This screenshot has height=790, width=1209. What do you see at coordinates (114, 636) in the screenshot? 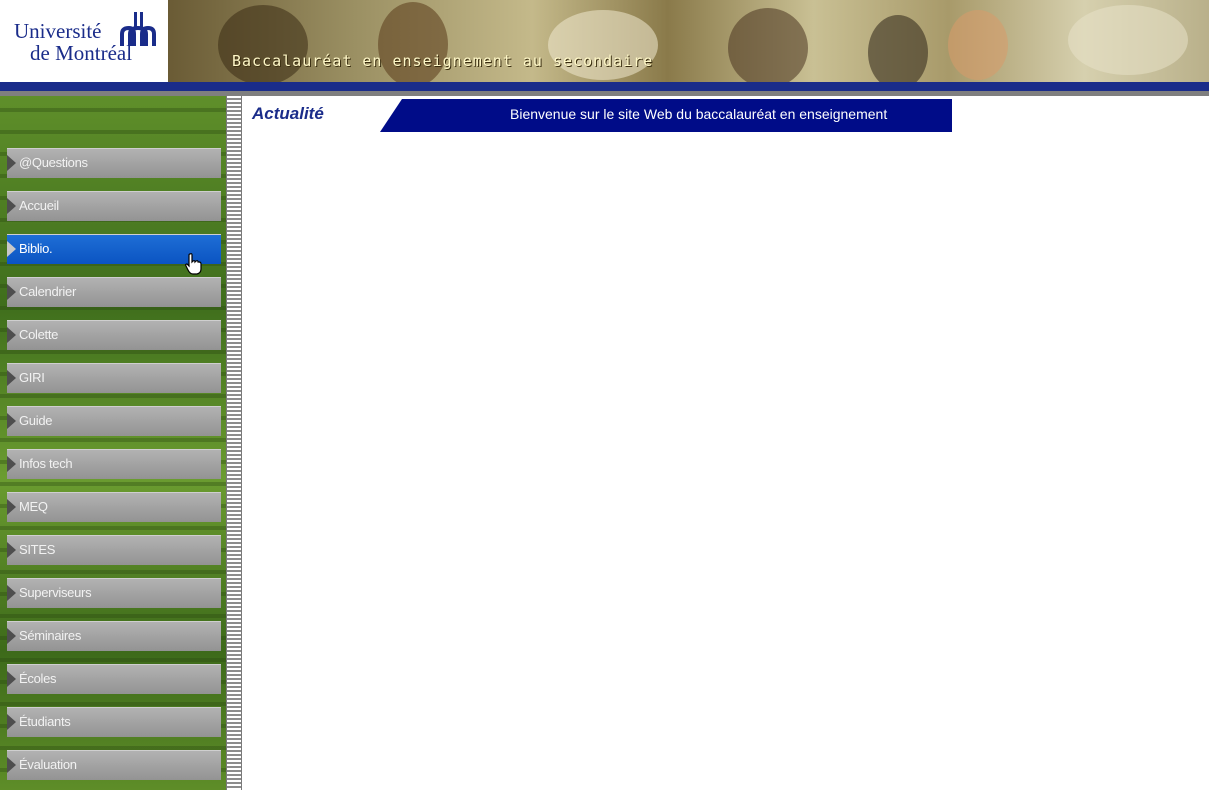
I see `sidebar-item-seminaires: Séminaires` at bounding box center [114, 636].